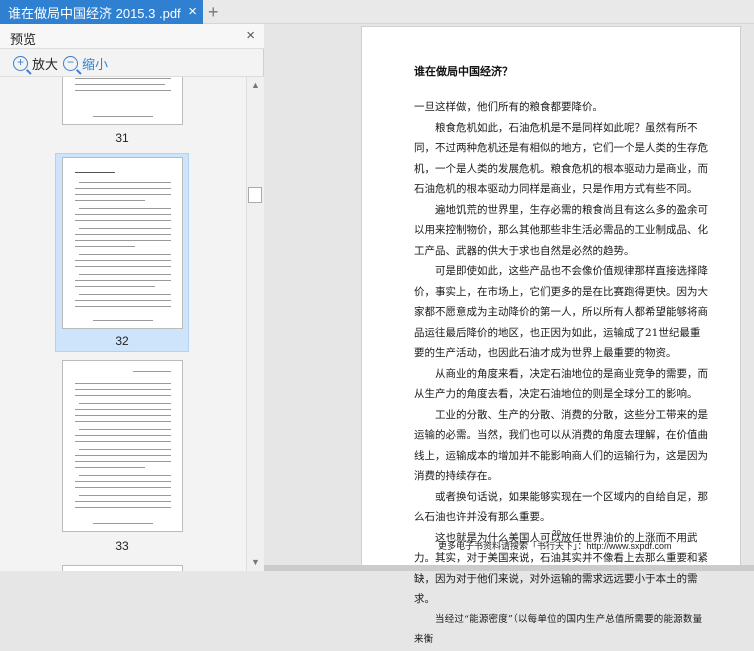 This screenshot has width=754, height=651. What do you see at coordinates (23, 39) in the screenshot?
I see `sidebar-title: 预览` at bounding box center [23, 39].